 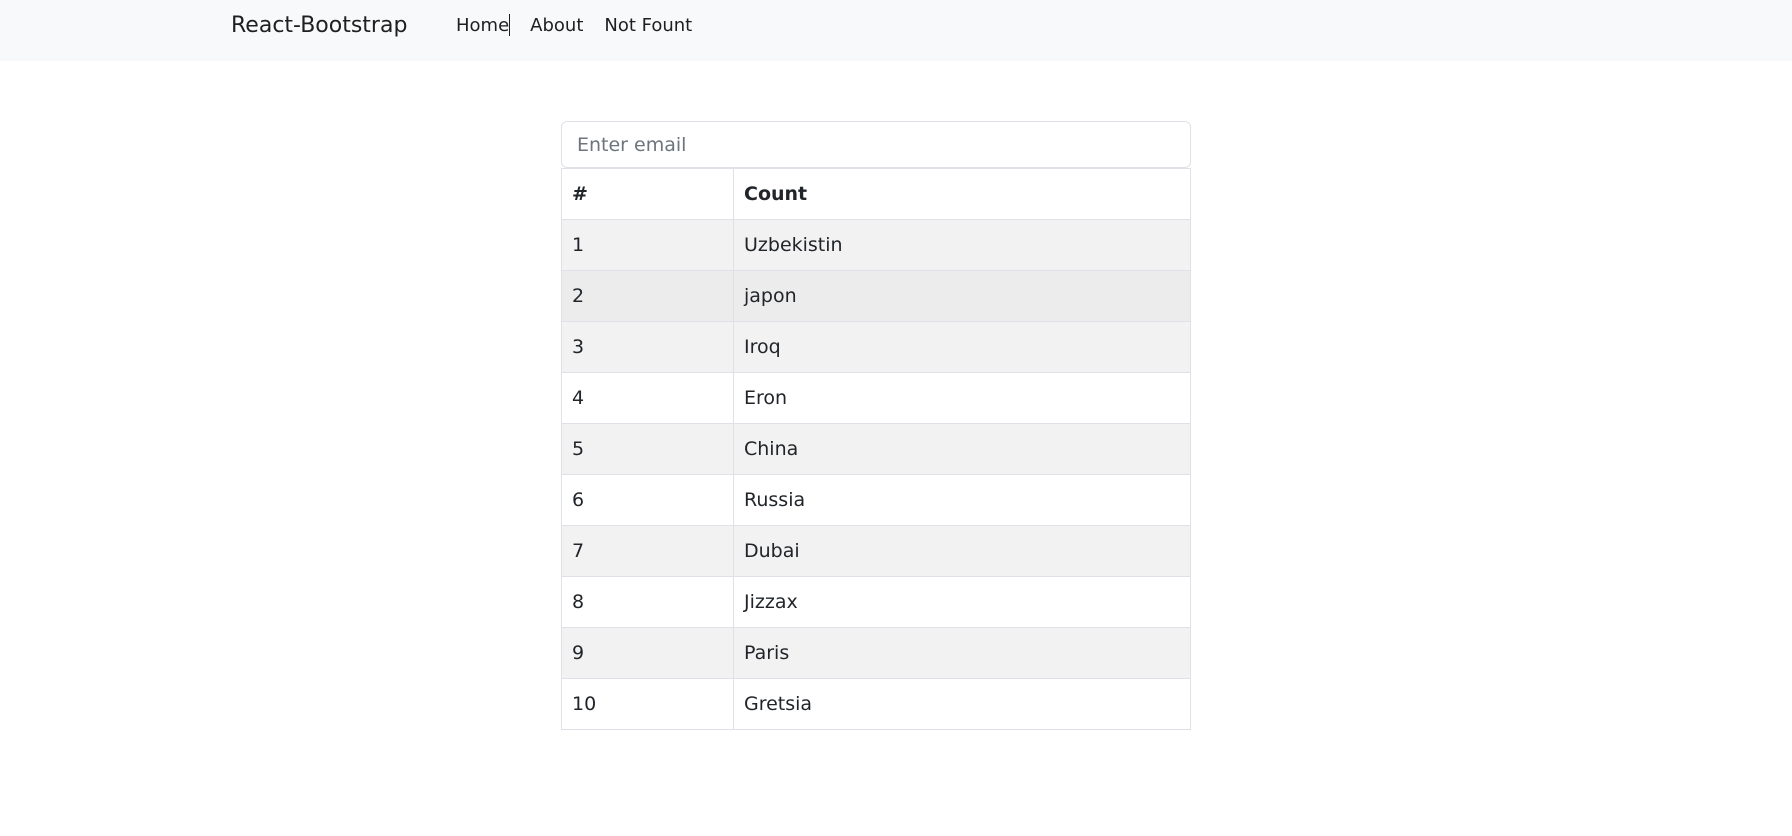 I want to click on row-name: japon, so click(x=962, y=296).